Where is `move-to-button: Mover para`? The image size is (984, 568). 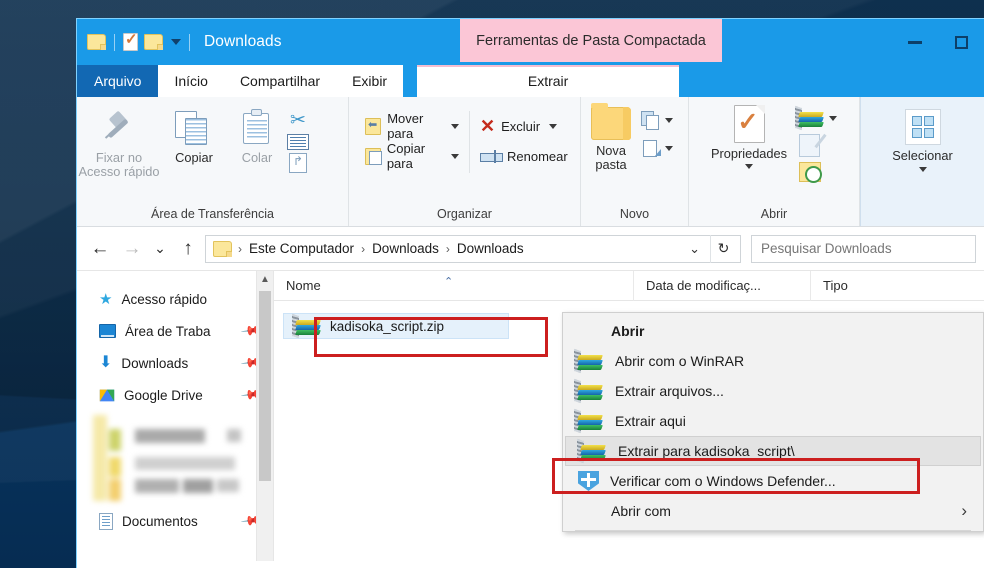 move-to-button: Mover para is located at coordinates (412, 126).